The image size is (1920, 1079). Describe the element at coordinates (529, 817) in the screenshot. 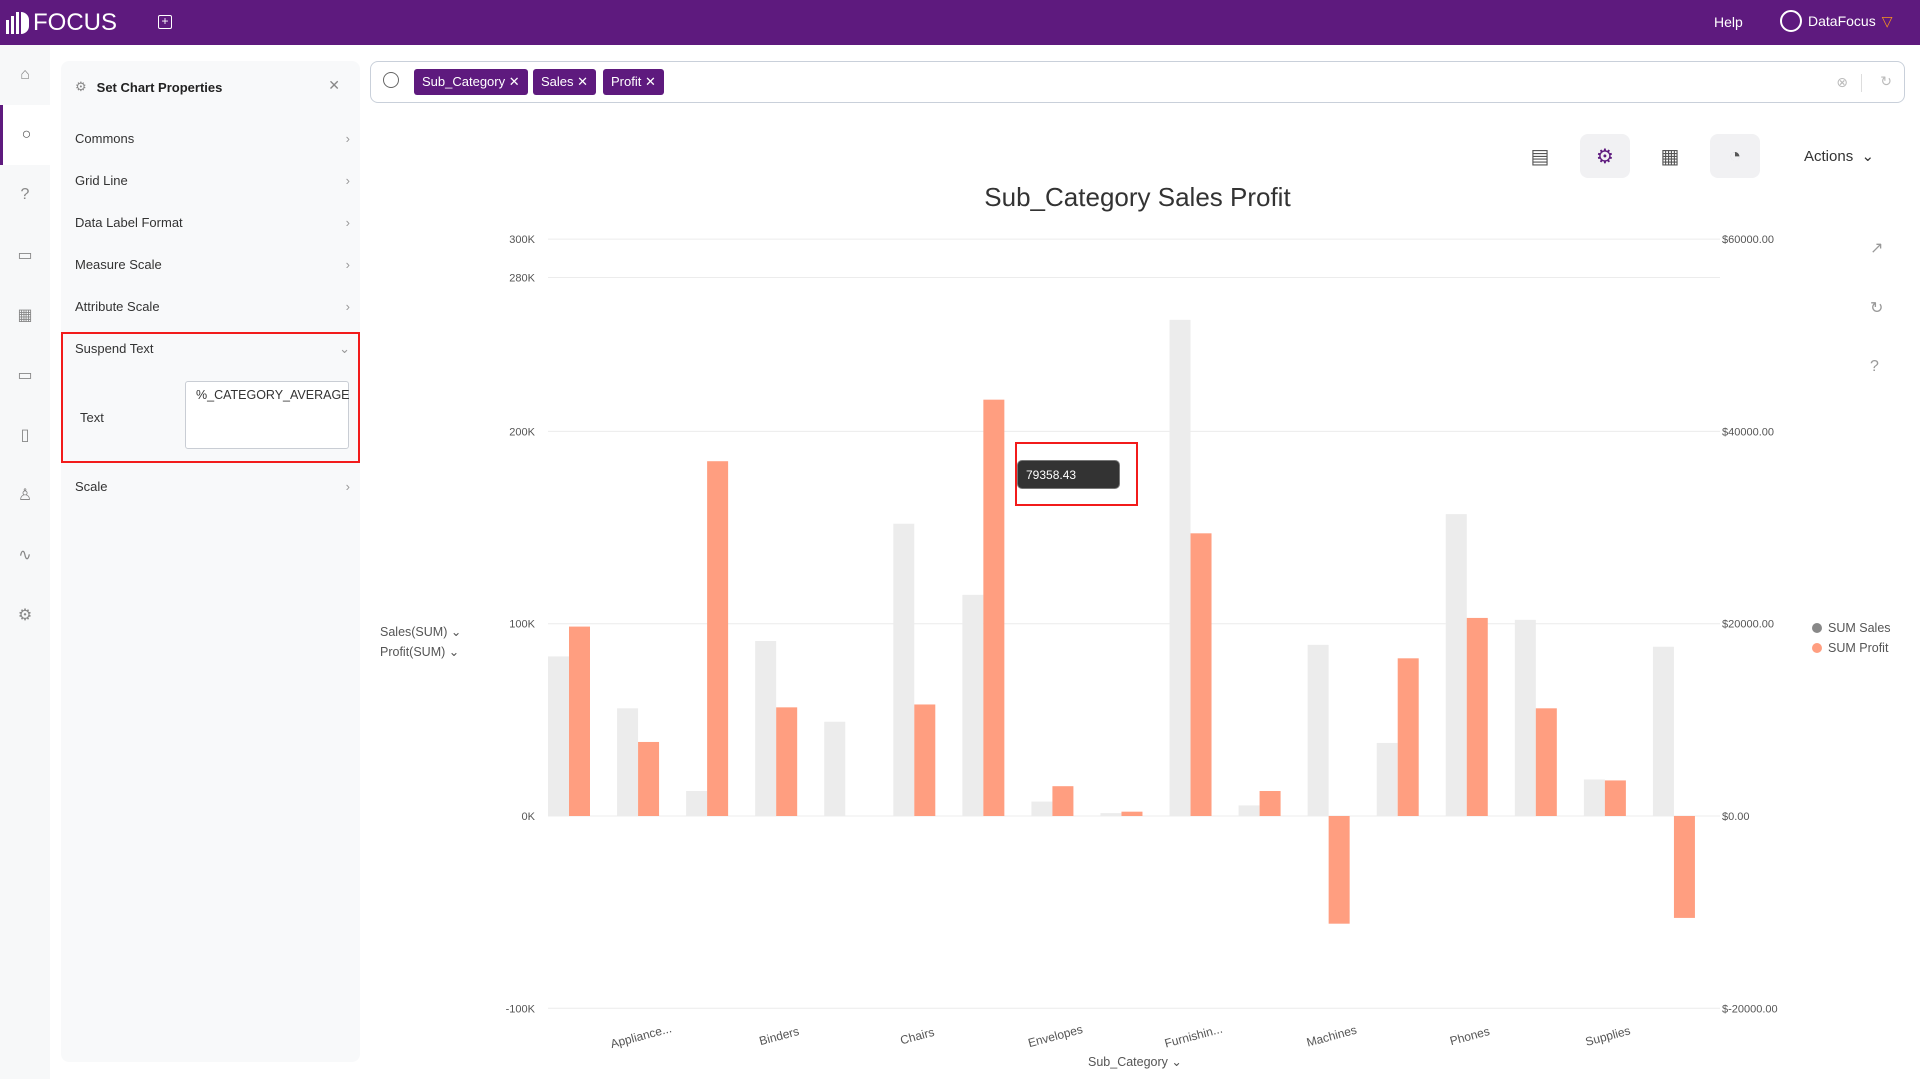

I see `left-tick-label: 0K` at that location.